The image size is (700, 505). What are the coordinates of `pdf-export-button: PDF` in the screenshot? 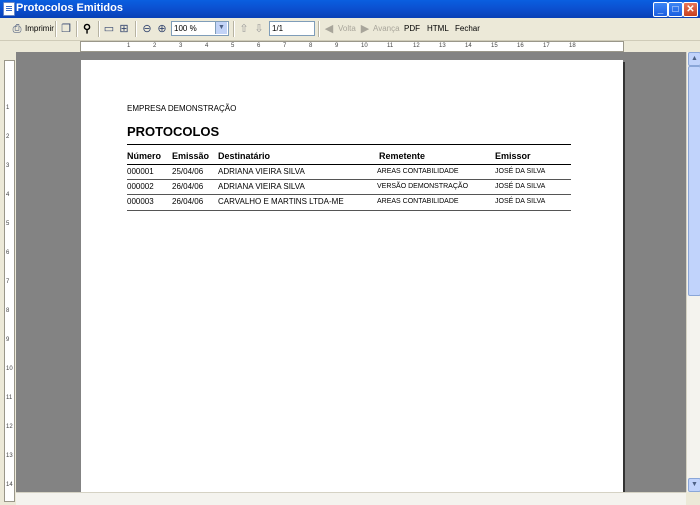 It's located at (412, 29).